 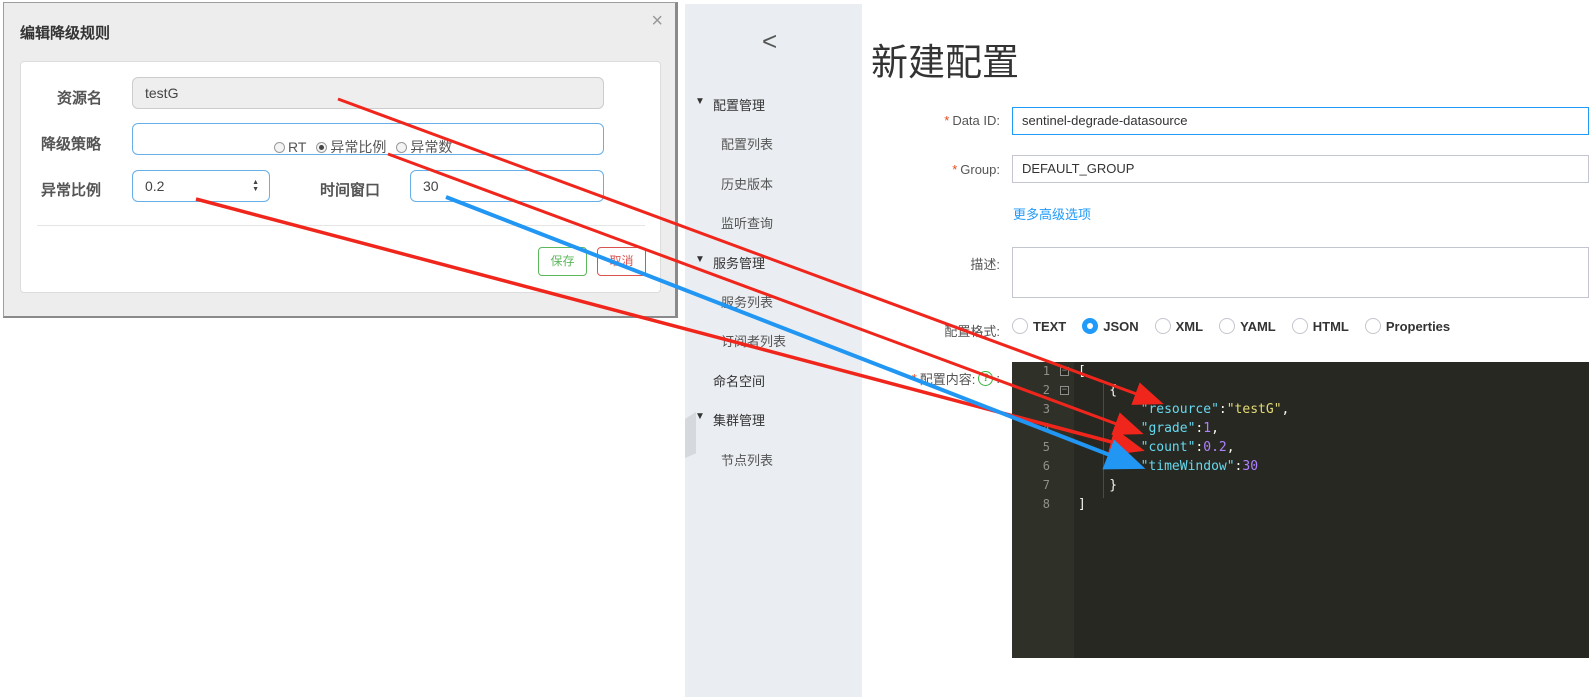 What do you see at coordinates (769, 41) in the screenshot?
I see `collapse-chevron-left-icon: <` at bounding box center [769, 41].